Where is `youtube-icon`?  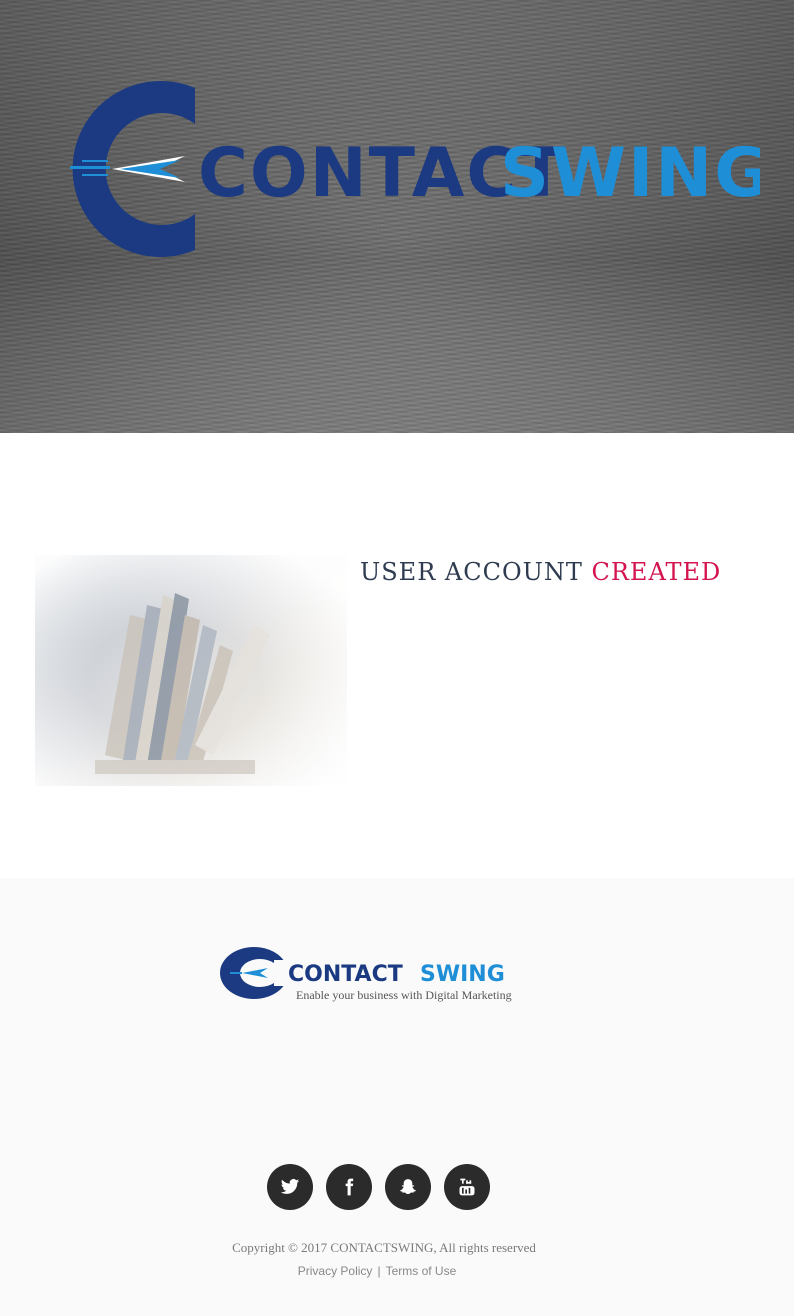
youtube-icon is located at coordinates (467, 1187).